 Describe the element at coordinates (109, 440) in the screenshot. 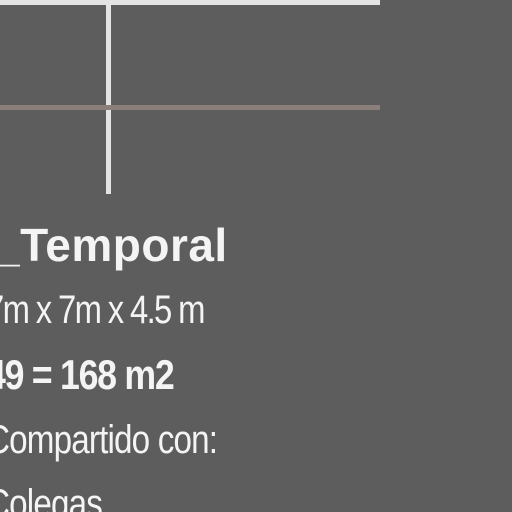

I see `shared-with-label: Compartido con:` at that location.